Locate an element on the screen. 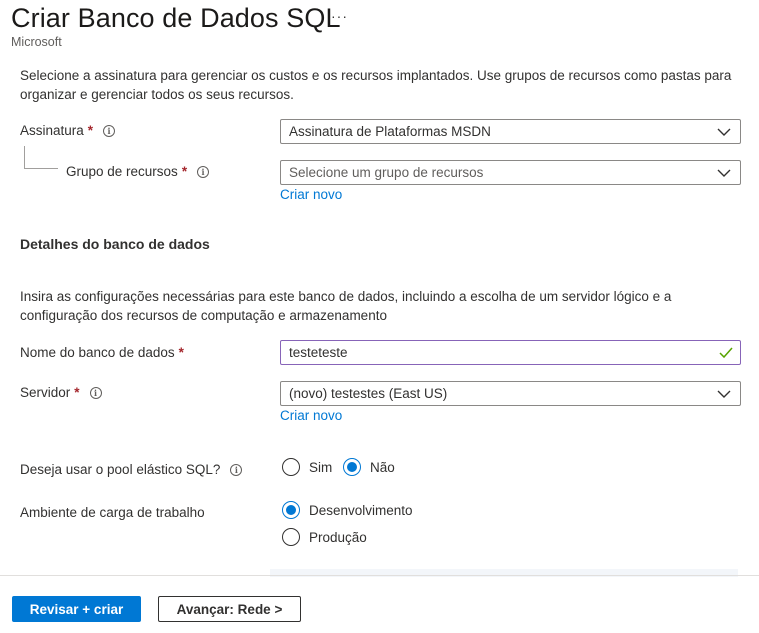 Image resolution: width=759 pixels, height=633 pixels. subscription-label-group: Assinatura * i is located at coordinates (68, 130).